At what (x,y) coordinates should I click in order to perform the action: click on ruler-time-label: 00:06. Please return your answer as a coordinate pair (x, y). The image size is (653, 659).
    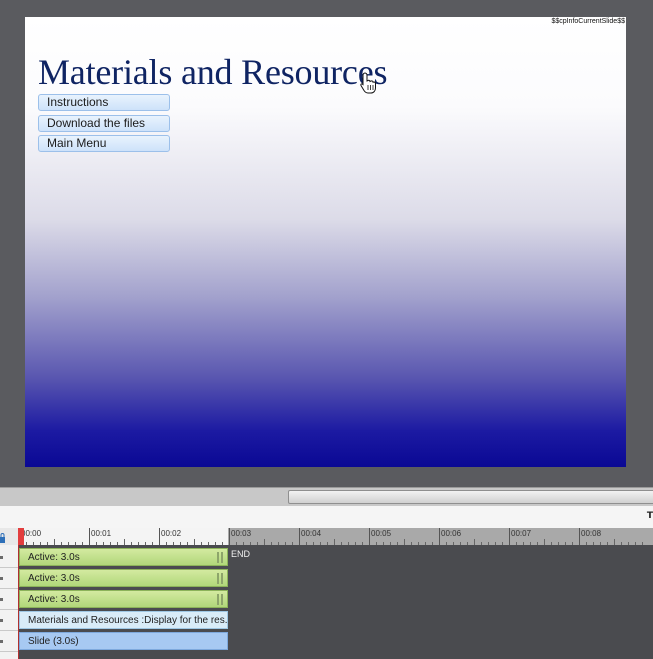
    Looking at the image, I should click on (451, 533).